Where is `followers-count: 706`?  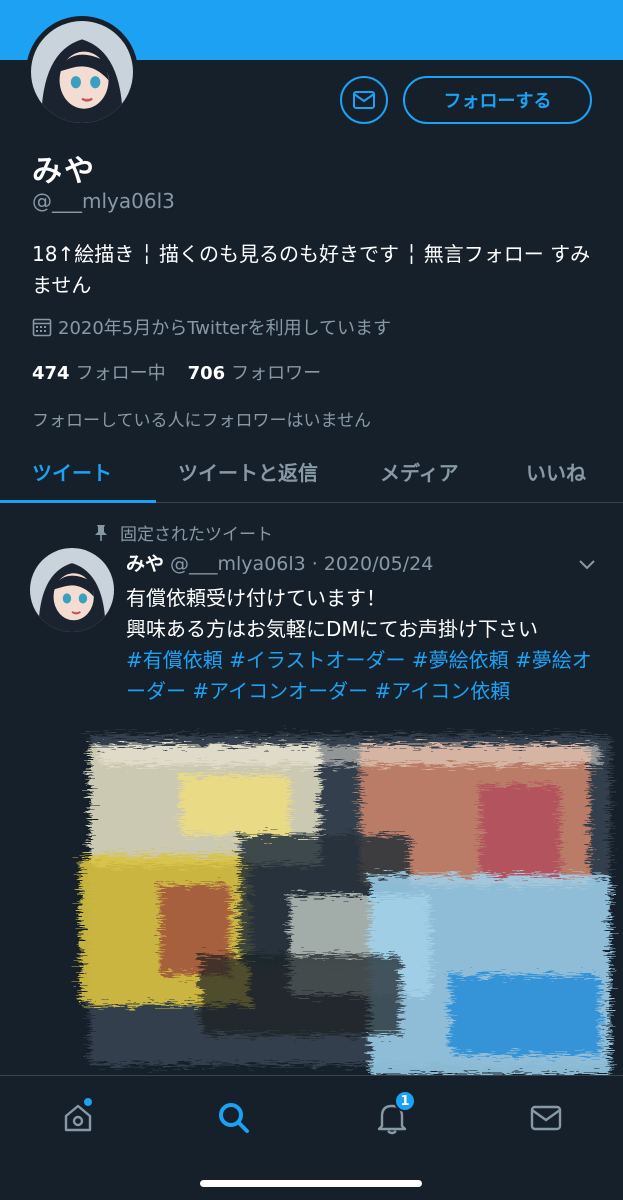 followers-count: 706 is located at coordinates (207, 373).